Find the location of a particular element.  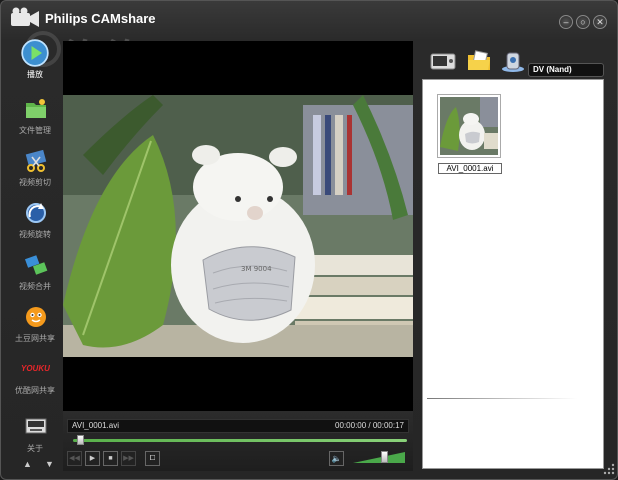

sidebar-item-file-manager: 文件管理 is located at coordinates (35, 120).